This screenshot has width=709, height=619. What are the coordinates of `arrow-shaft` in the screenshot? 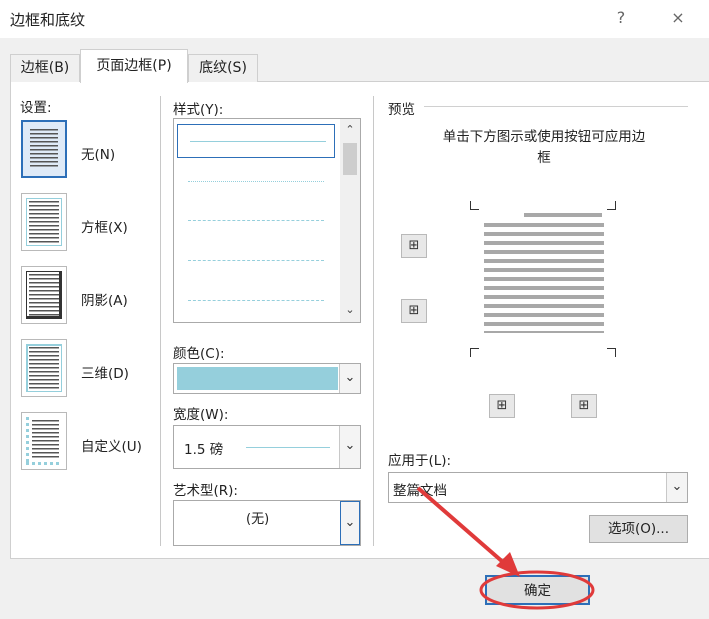 It's located at (465, 529).